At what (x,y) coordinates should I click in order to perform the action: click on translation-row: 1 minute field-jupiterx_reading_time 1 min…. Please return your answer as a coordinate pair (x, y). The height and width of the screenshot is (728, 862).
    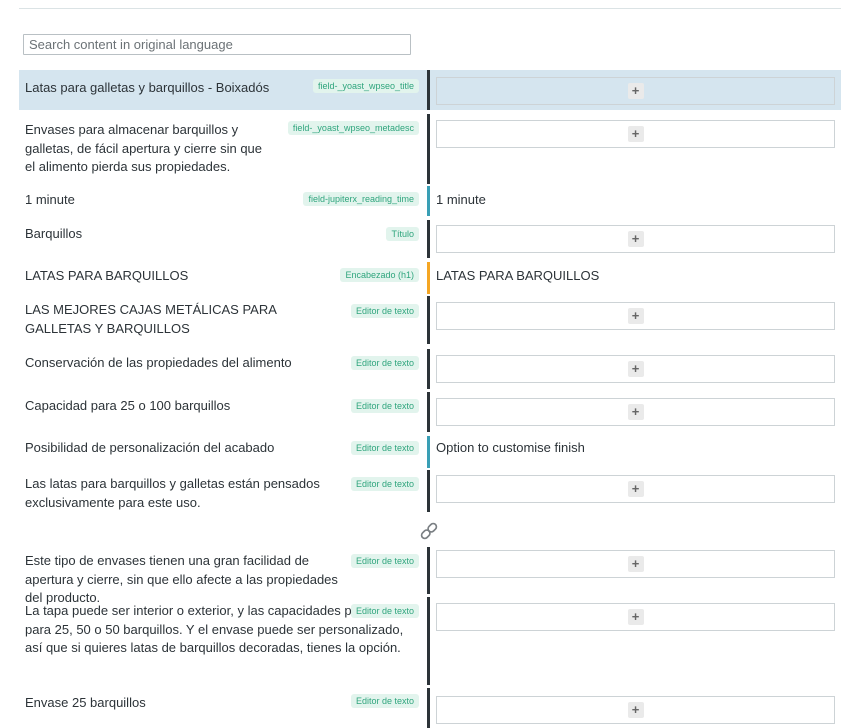
    Looking at the image, I should click on (430, 201).